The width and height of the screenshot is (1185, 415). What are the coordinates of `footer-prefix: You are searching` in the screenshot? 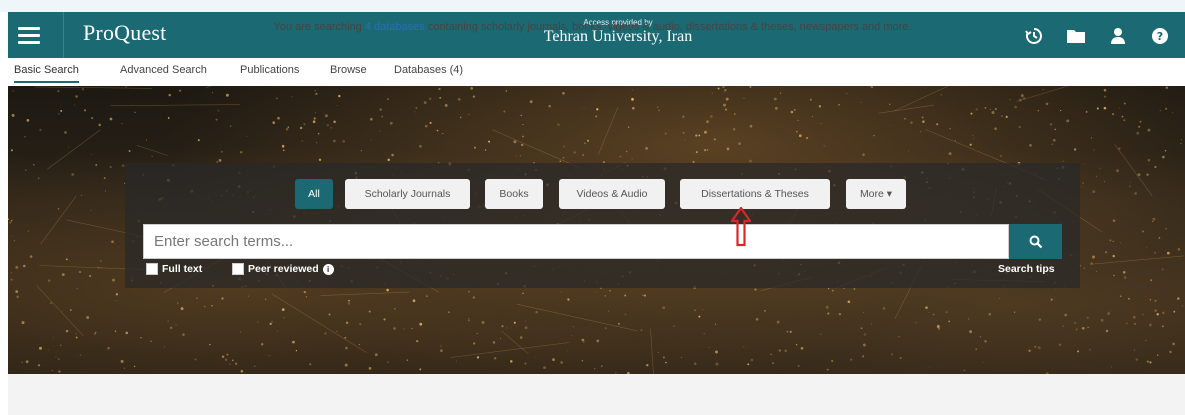 It's located at (319, 27).